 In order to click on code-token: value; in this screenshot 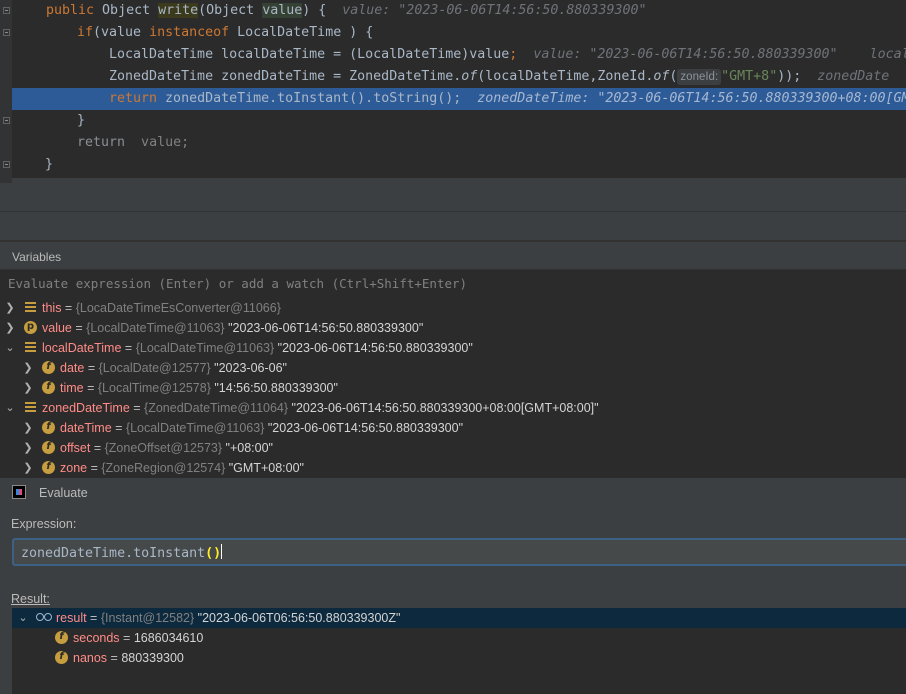, I will do `click(157, 142)`.